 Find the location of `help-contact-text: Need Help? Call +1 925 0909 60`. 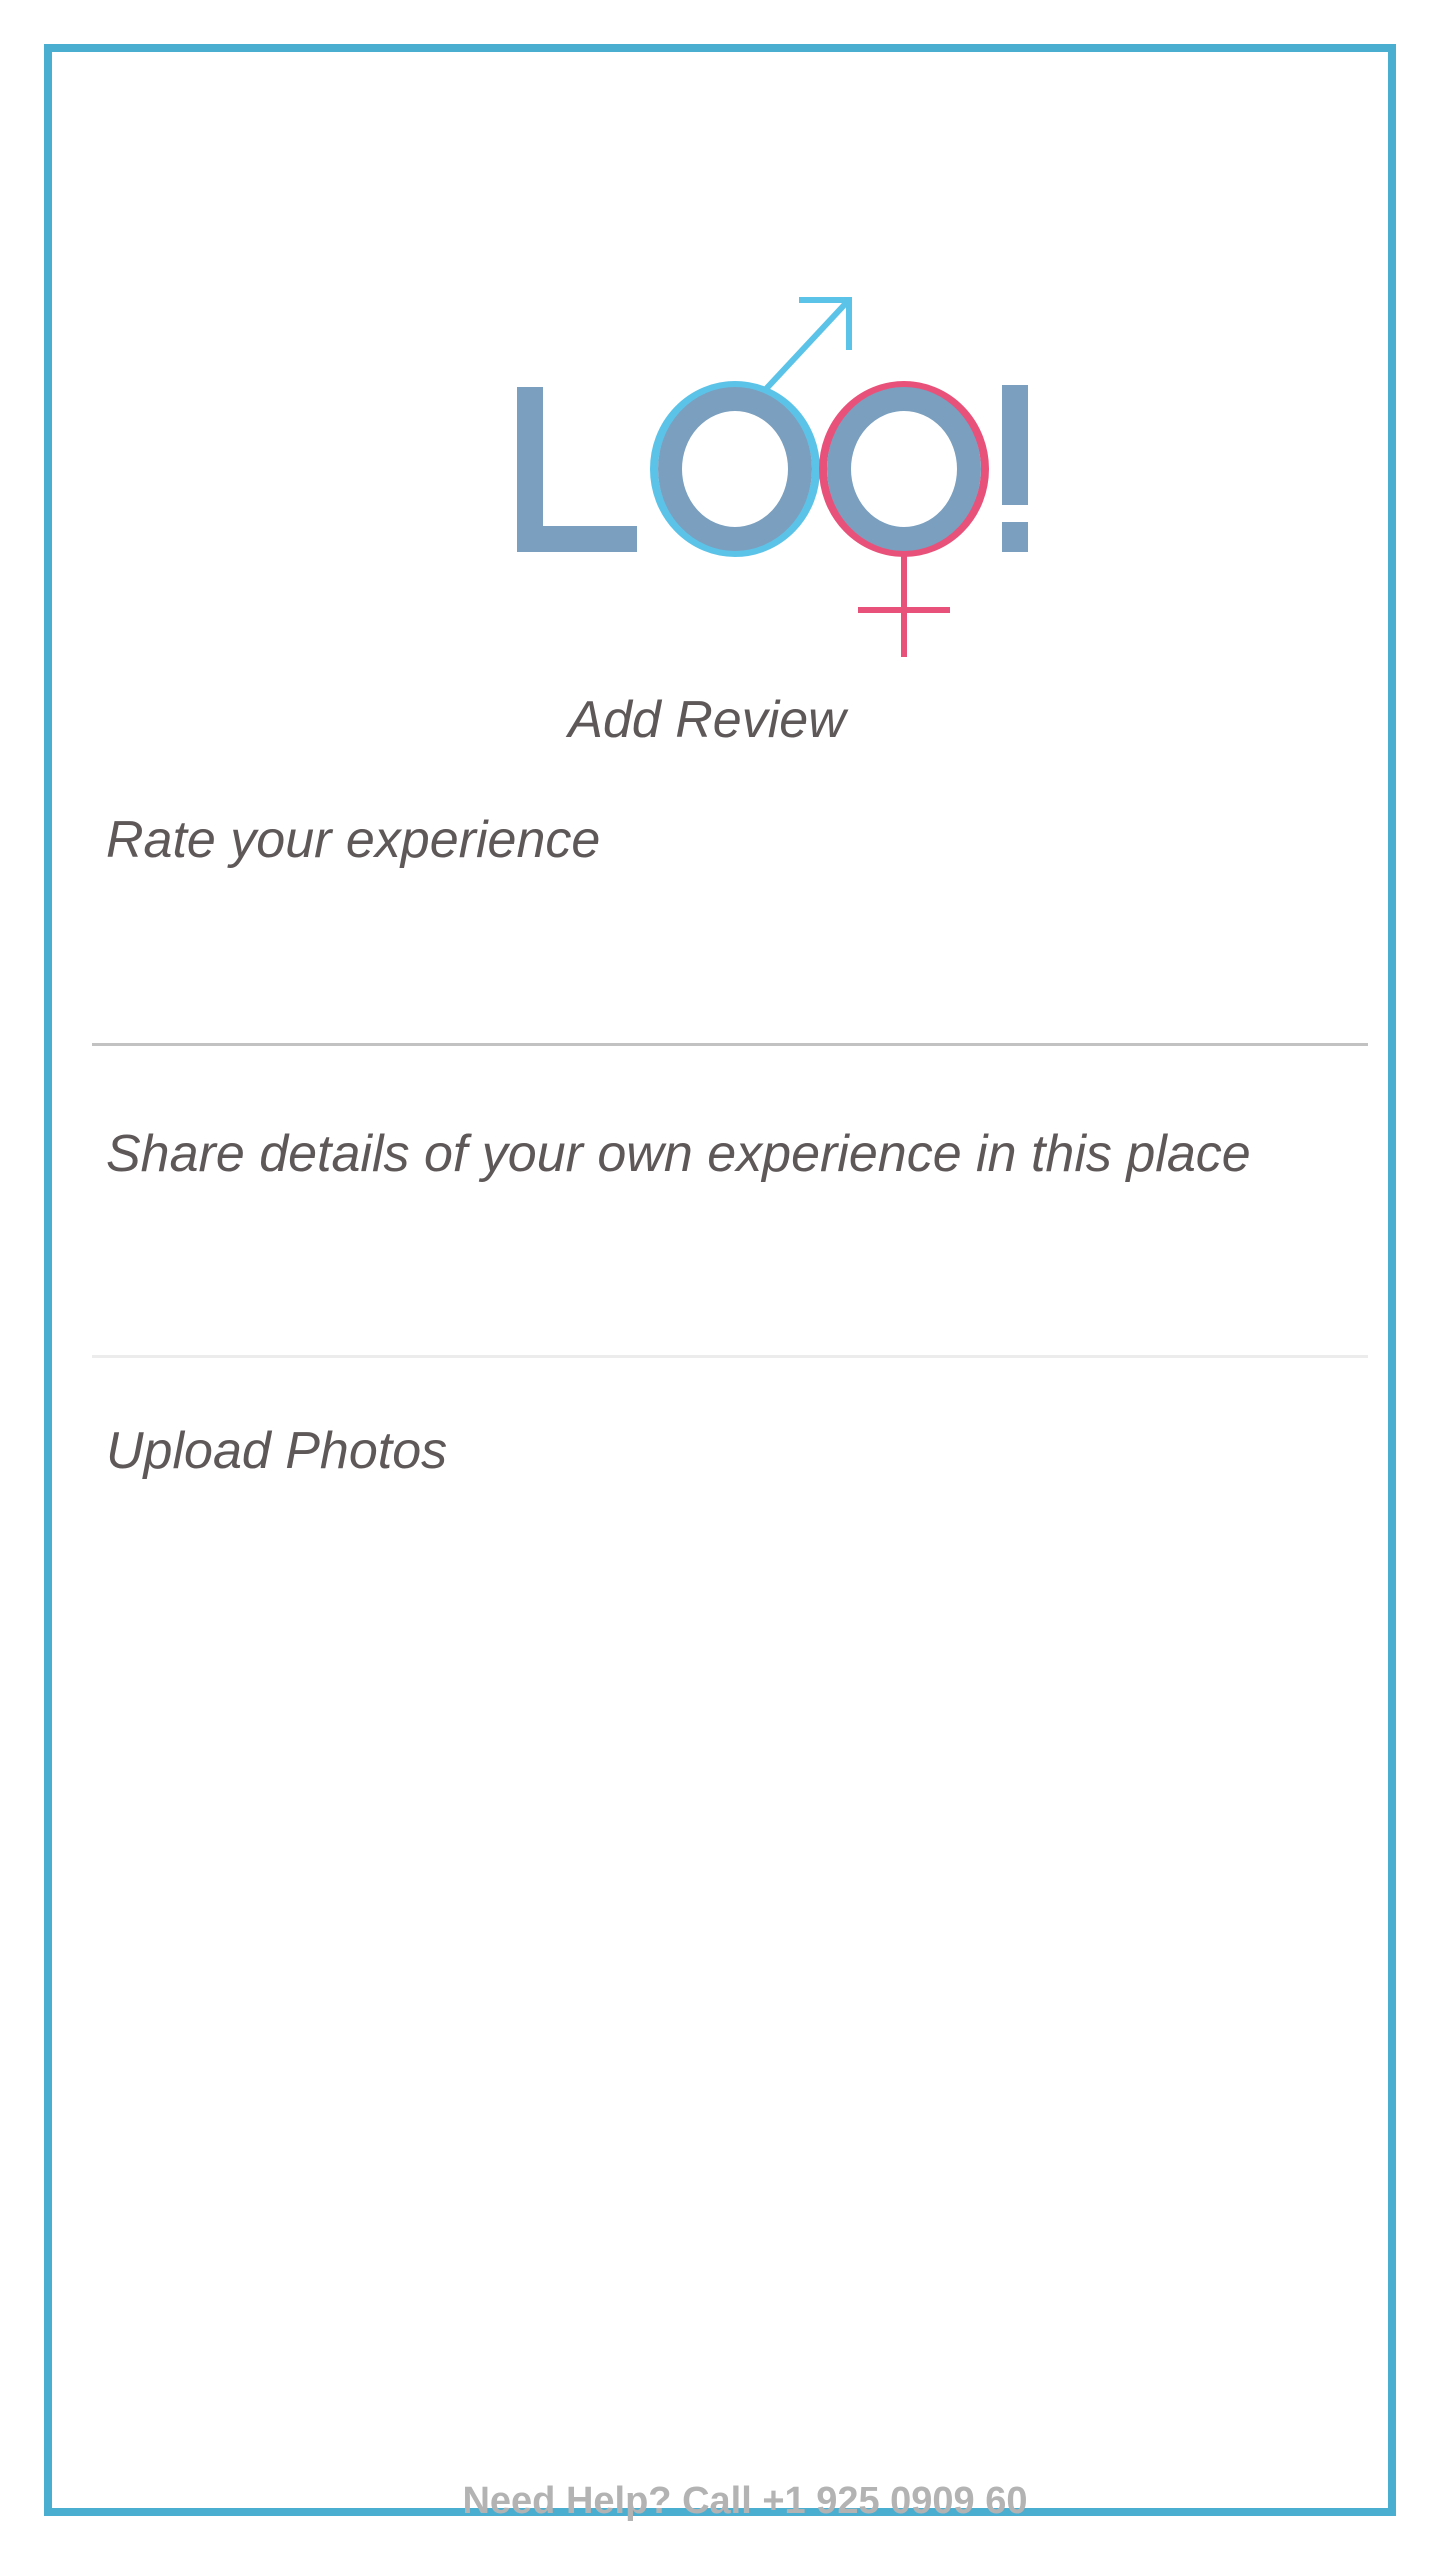

help-contact-text: Need Help? Call +1 925 0909 60 is located at coordinates (745, 2501).